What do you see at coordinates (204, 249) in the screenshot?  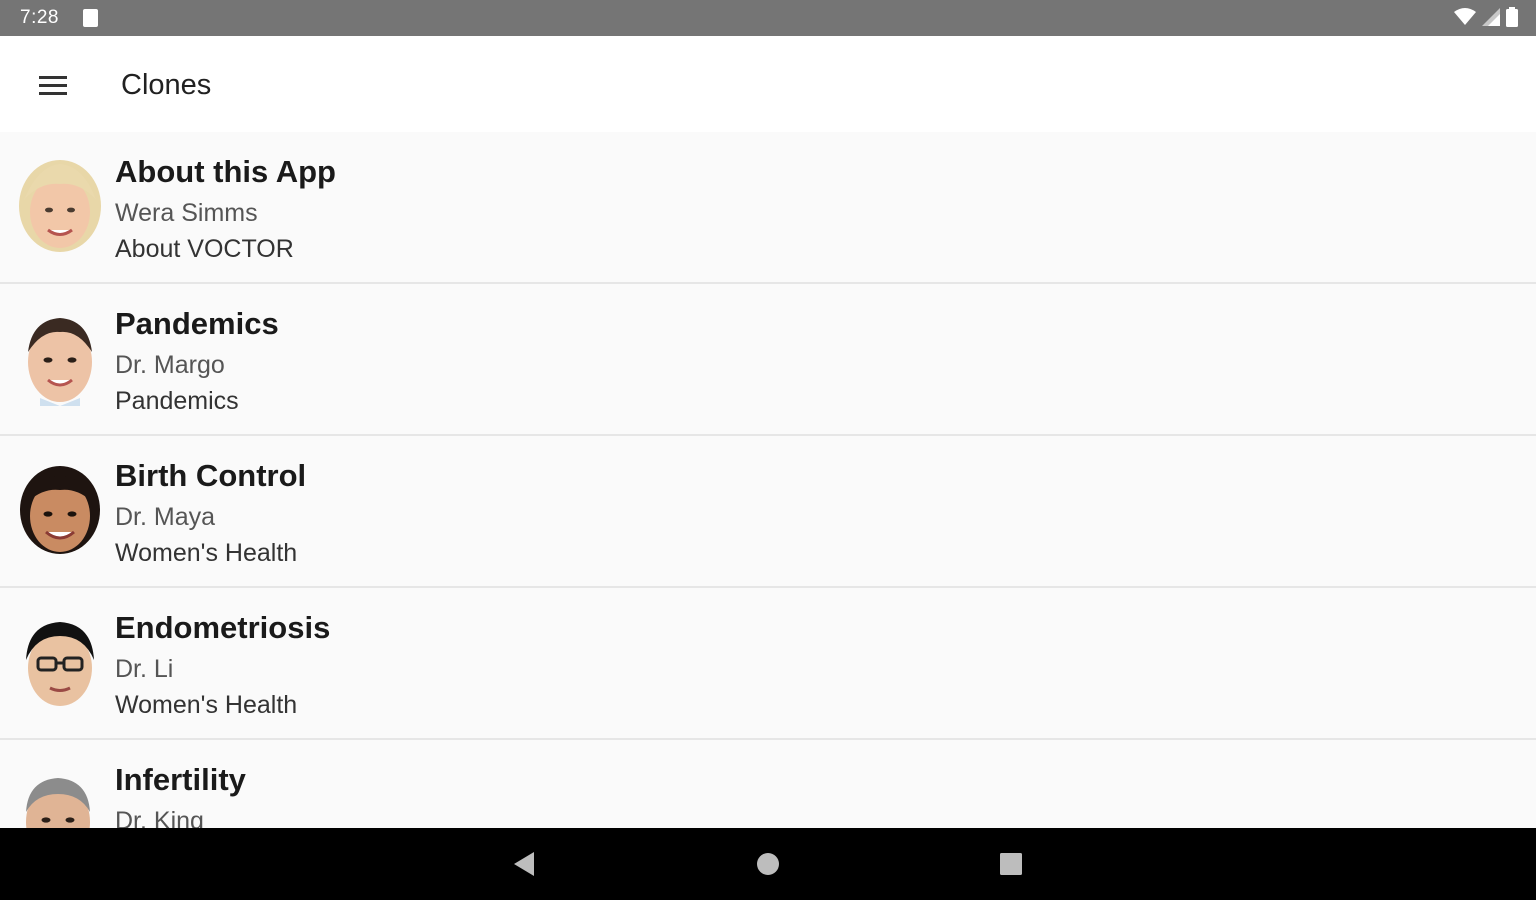 I see `item-category: About VOCTOR` at bounding box center [204, 249].